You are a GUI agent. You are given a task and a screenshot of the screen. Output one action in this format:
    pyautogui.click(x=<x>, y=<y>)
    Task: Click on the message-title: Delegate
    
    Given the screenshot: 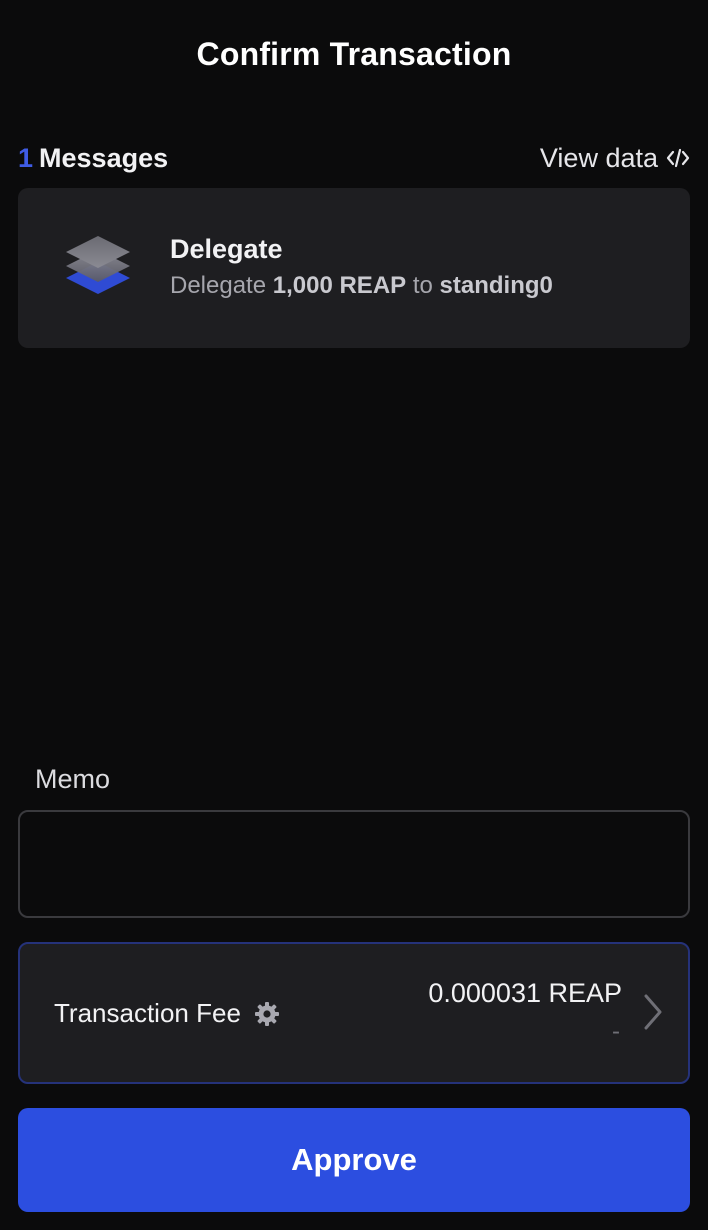 What is the action you would take?
    pyautogui.click(x=226, y=249)
    